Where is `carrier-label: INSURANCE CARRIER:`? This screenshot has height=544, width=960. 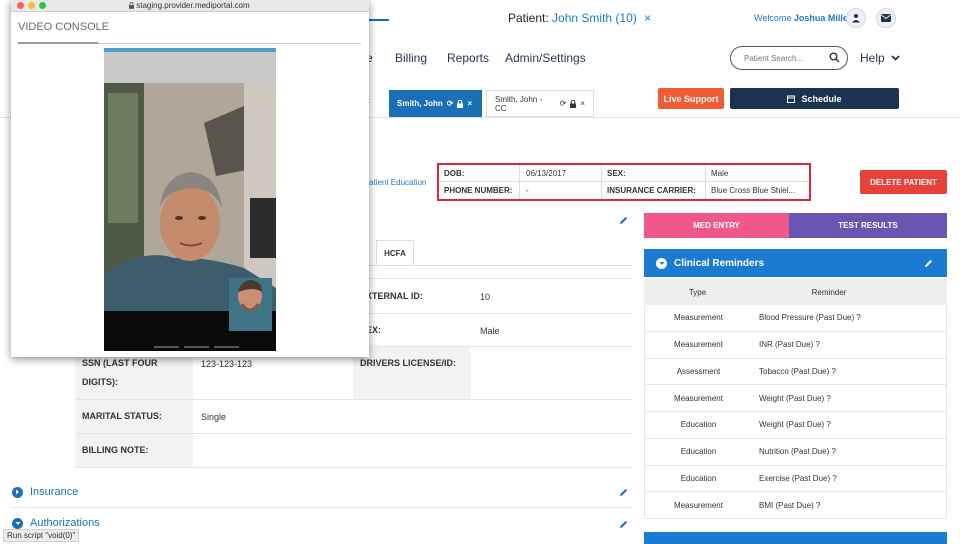
carrier-label: INSURANCE CARRIER: is located at coordinates (651, 190).